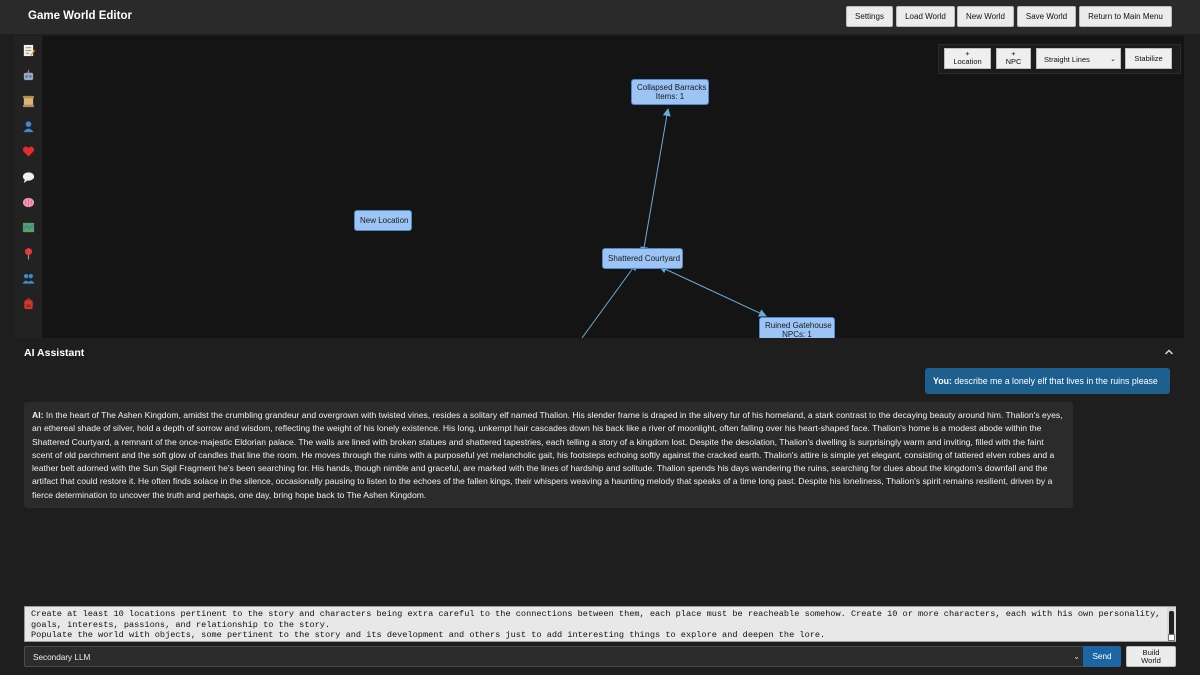 This screenshot has height=675, width=1200. I want to click on map-icon, so click(28, 227).